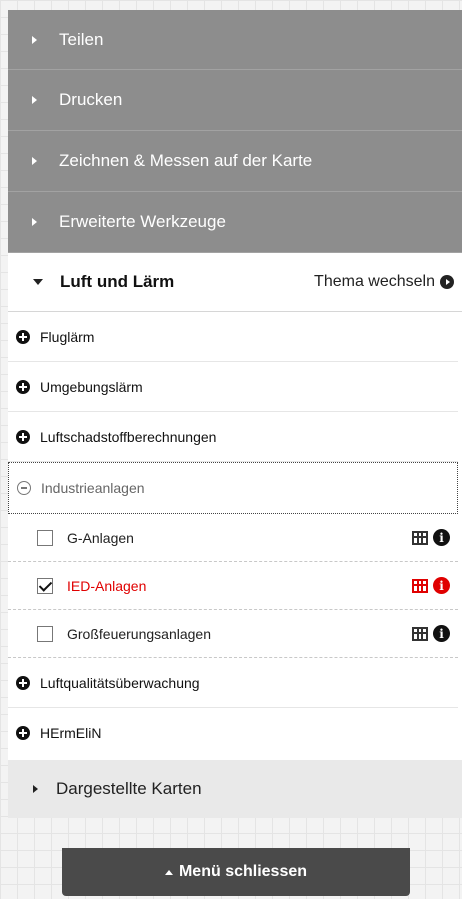 The height and width of the screenshot is (899, 462). Describe the element at coordinates (233, 634) in the screenshot. I see `layer-grossfeuerungsanlagen: Großfeuerungsanlagen i` at that location.